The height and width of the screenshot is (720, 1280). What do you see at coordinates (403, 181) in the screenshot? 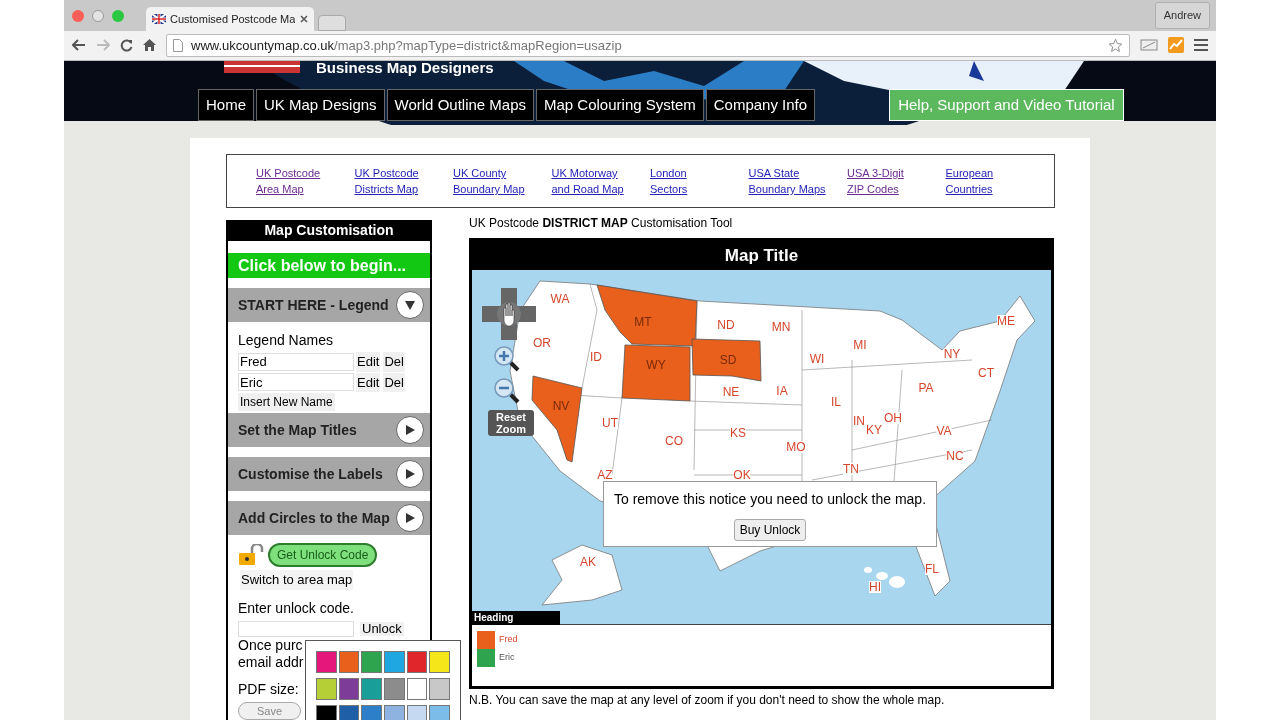
I see `map-link: UK Postcode Districts Map` at bounding box center [403, 181].